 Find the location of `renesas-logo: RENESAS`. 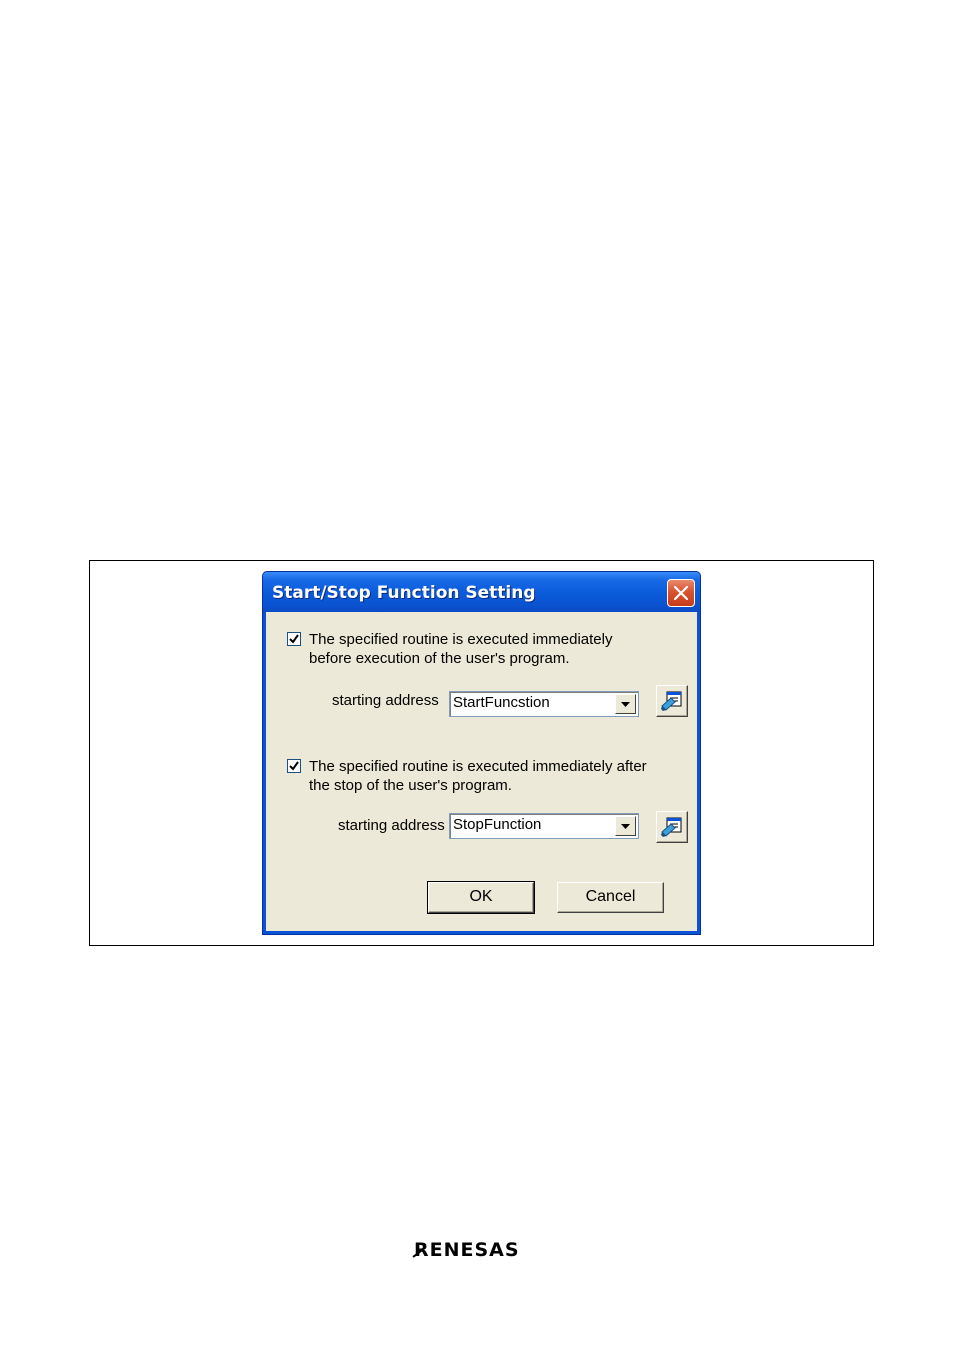

renesas-logo: RENESAS is located at coordinates (466, 1250).